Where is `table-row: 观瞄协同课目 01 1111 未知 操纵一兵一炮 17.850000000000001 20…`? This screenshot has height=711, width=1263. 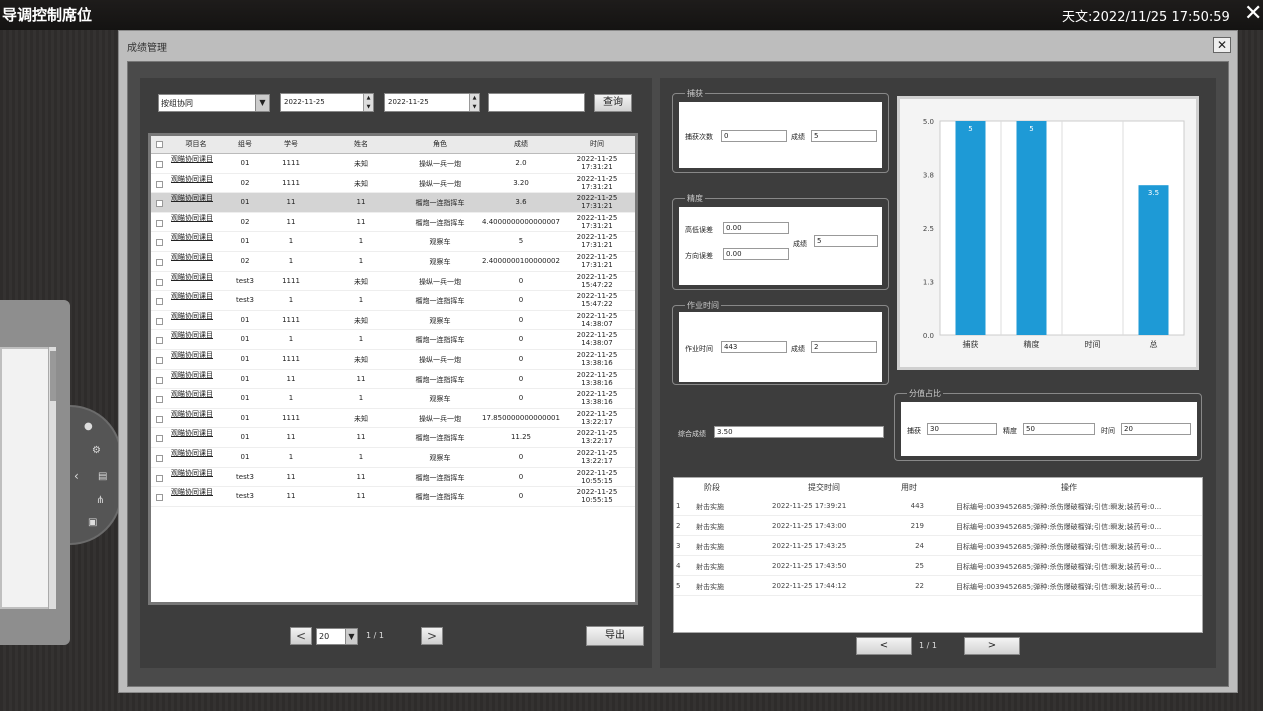 table-row: 观瞄协同课目 01 1111 未知 操纵一兵一炮 17.850000000000001 20… is located at coordinates (393, 419).